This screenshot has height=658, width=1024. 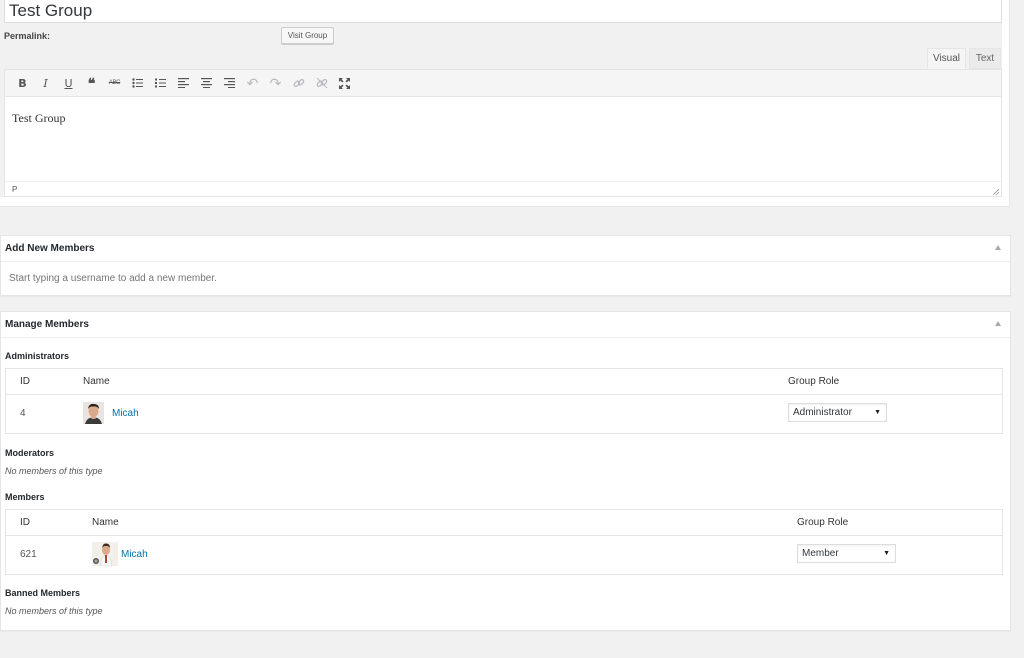 I want to click on administrators-heading: Administrators, so click(x=37, y=356).